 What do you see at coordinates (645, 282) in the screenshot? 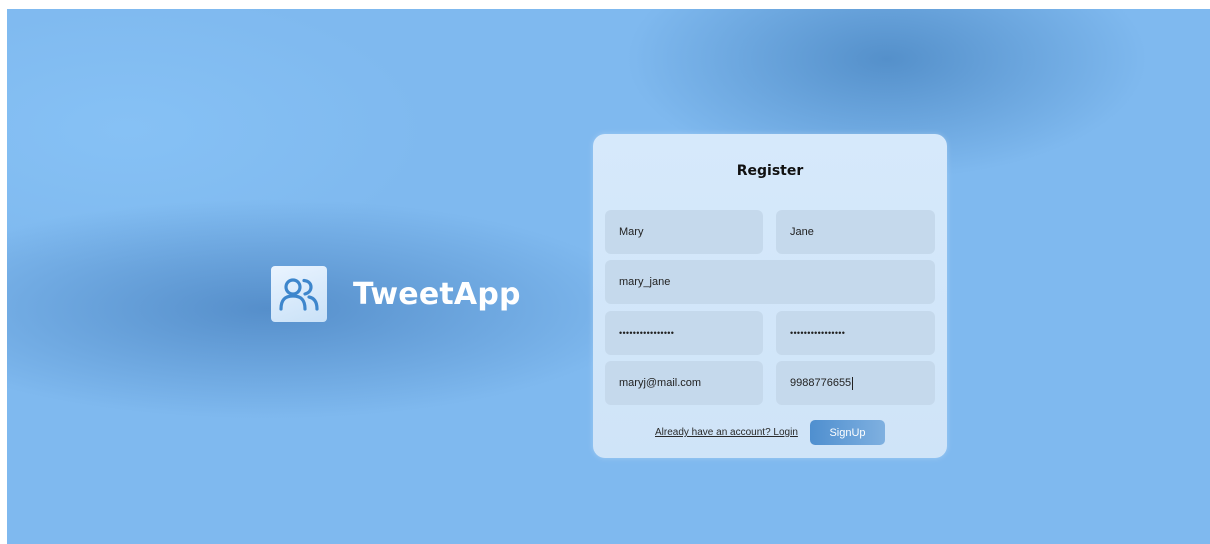
I see `username-value: mary_jane` at bounding box center [645, 282].